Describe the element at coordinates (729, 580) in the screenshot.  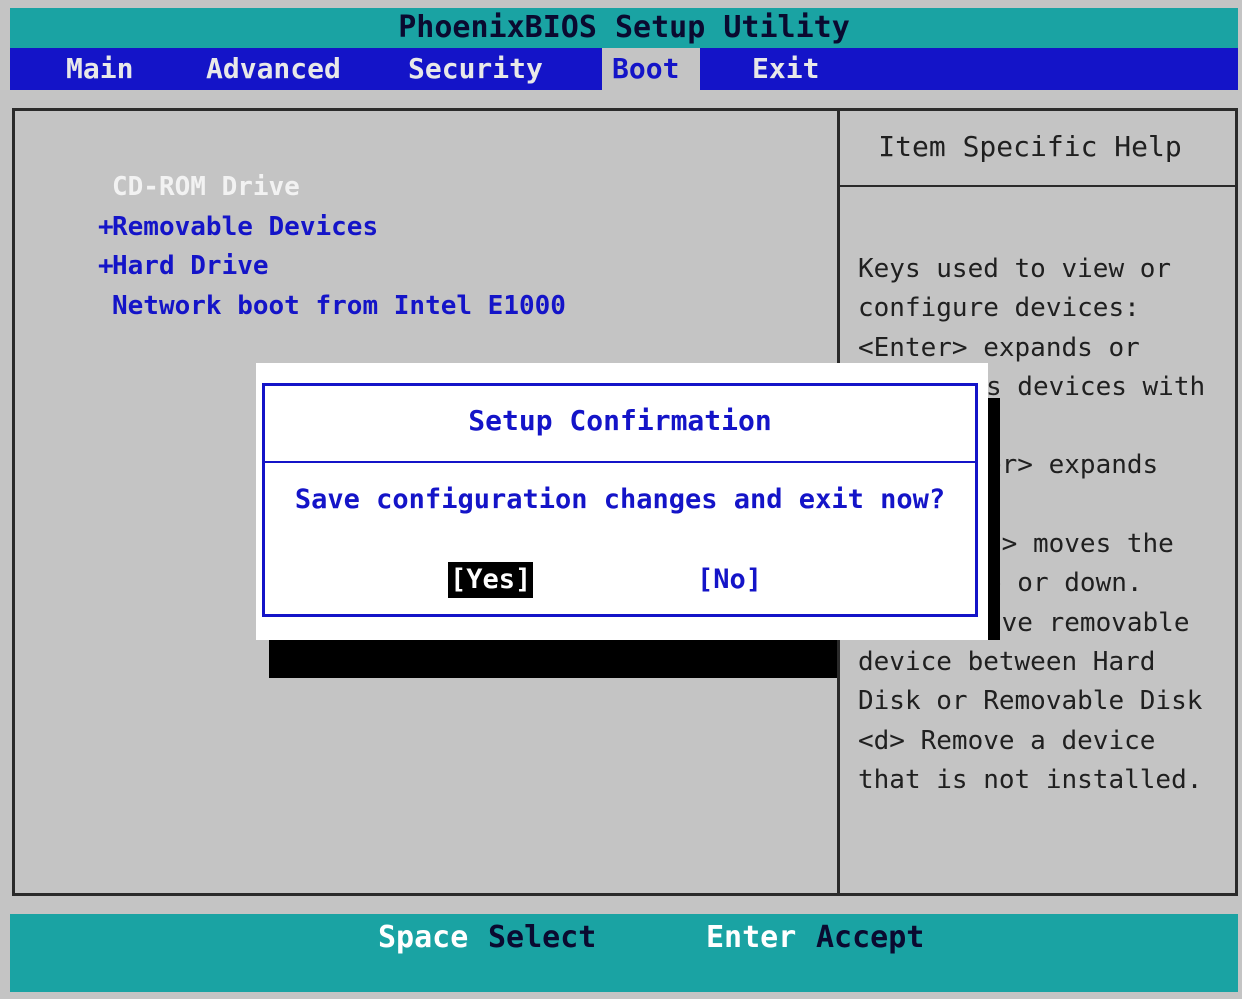
I see `no-button: [No]` at that location.